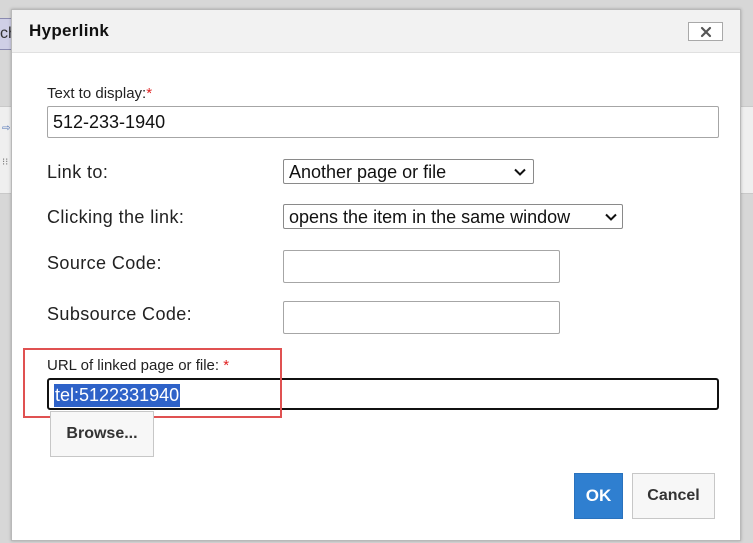  What do you see at coordinates (368, 171) in the screenshot?
I see `link-to-selected-value: Another page or file` at bounding box center [368, 171].